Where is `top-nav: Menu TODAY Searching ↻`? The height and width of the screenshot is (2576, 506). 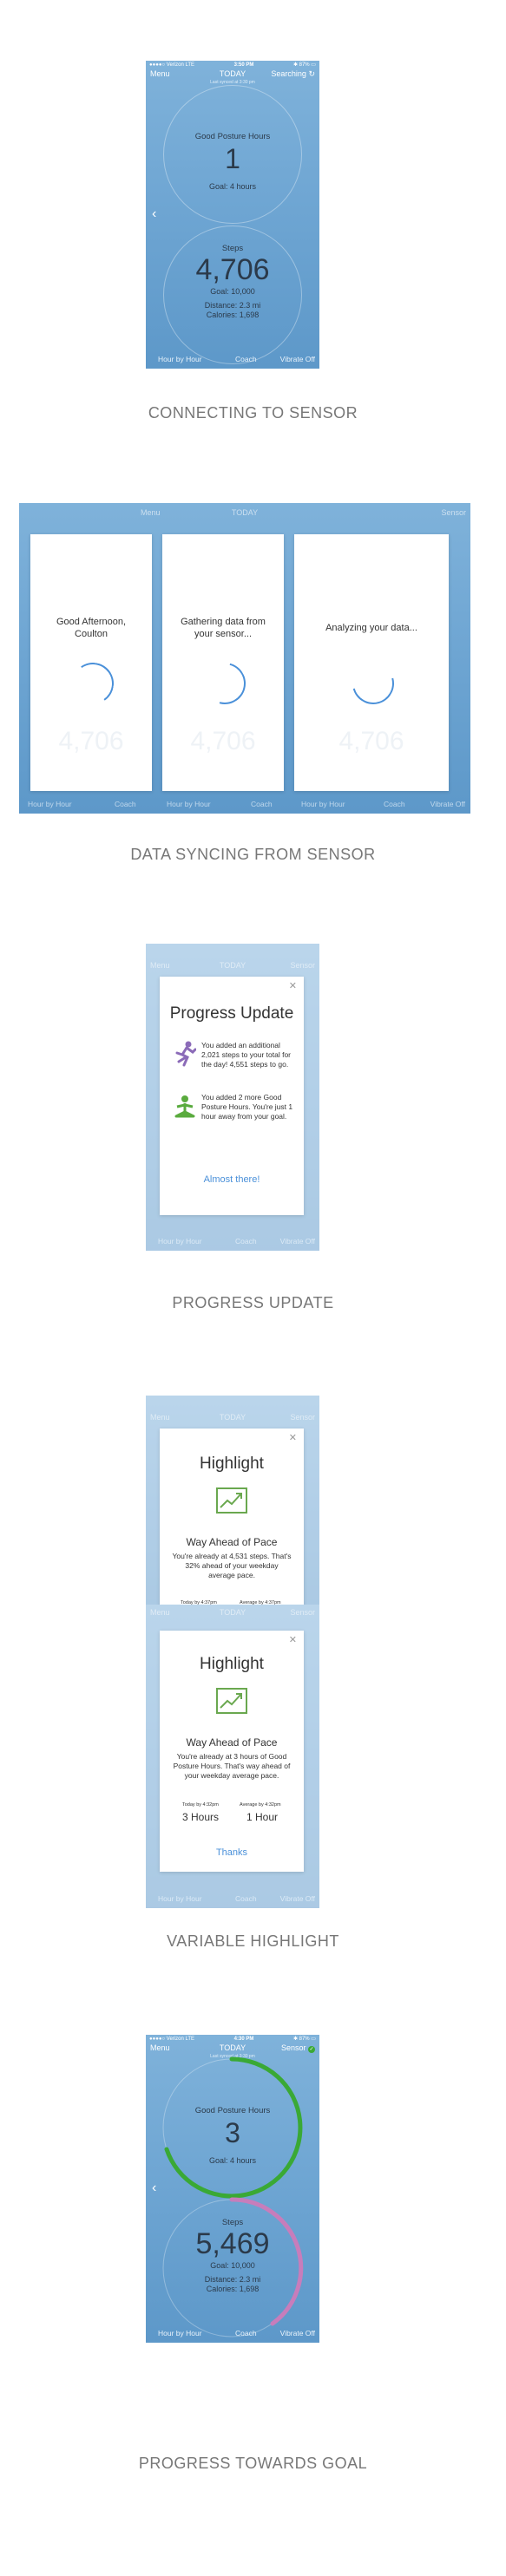 top-nav: Menu TODAY Searching ↻ is located at coordinates (232, 74).